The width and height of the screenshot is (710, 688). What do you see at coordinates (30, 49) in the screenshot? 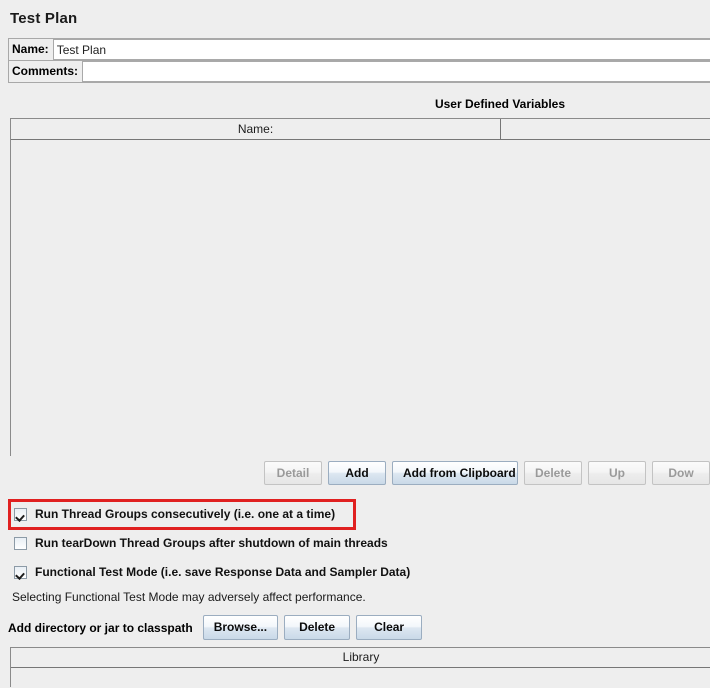
I see `name-label: Name:` at bounding box center [30, 49].